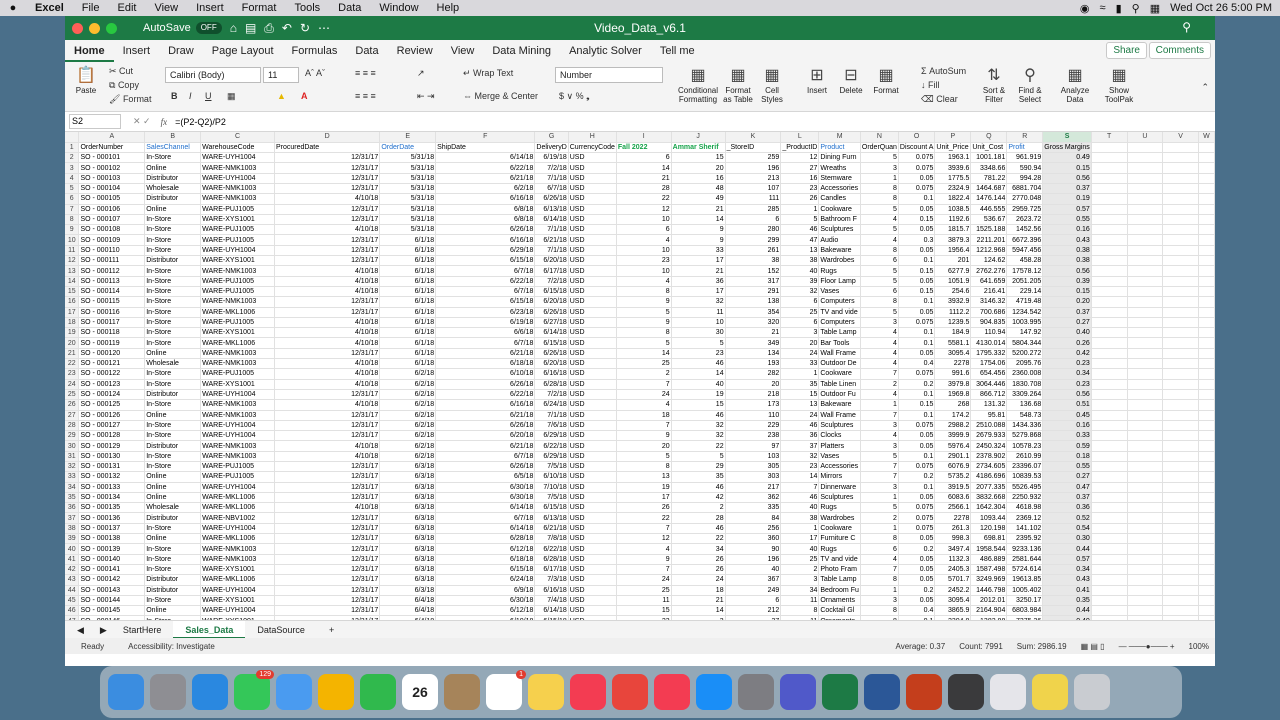  What do you see at coordinates (1025, 209) in the screenshot?
I see `cell: 2959.725` at bounding box center [1025, 209].